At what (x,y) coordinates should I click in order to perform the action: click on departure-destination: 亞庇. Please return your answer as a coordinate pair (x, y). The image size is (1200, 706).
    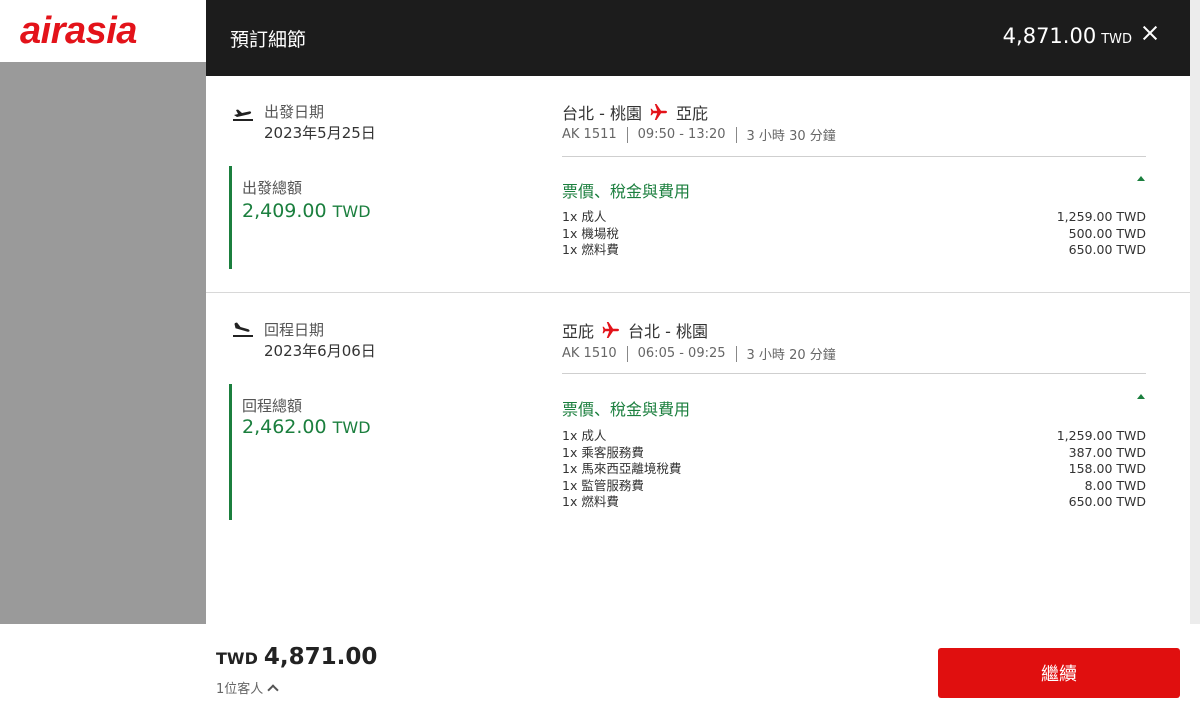
    Looking at the image, I should click on (691, 113).